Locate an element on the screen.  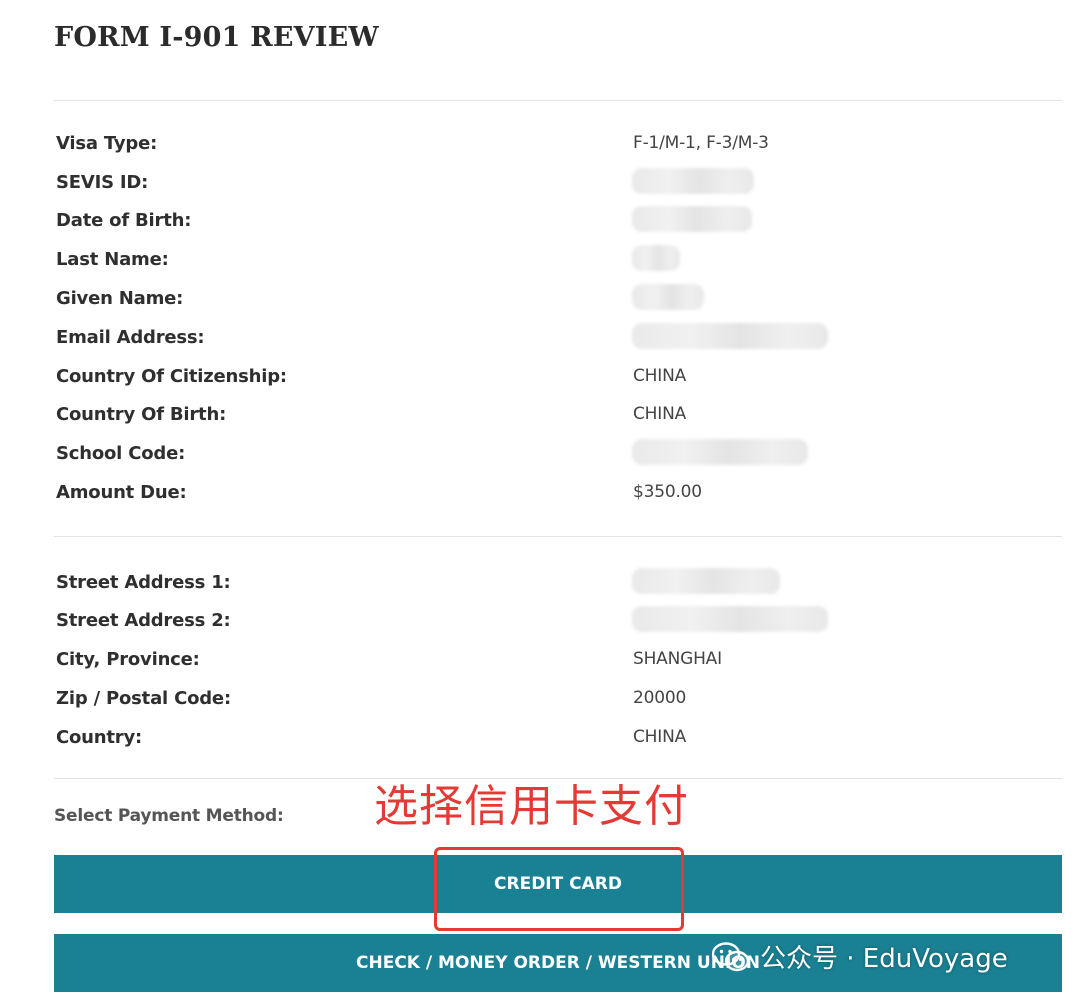
detail-row-visa-type: Visa Type: F-1/M-1, F-3/M-3 is located at coordinates (556, 148).